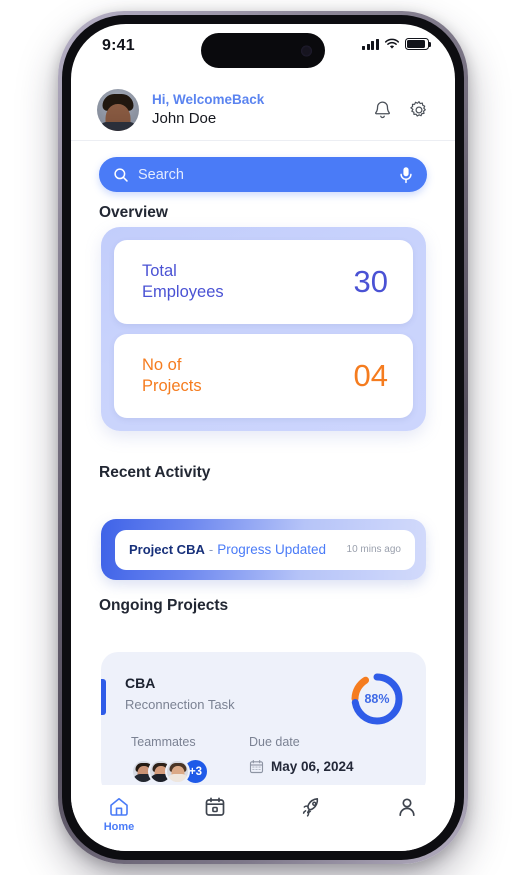 The image size is (525, 875). What do you see at coordinates (406, 175) in the screenshot?
I see `microphone-icon` at bounding box center [406, 175].